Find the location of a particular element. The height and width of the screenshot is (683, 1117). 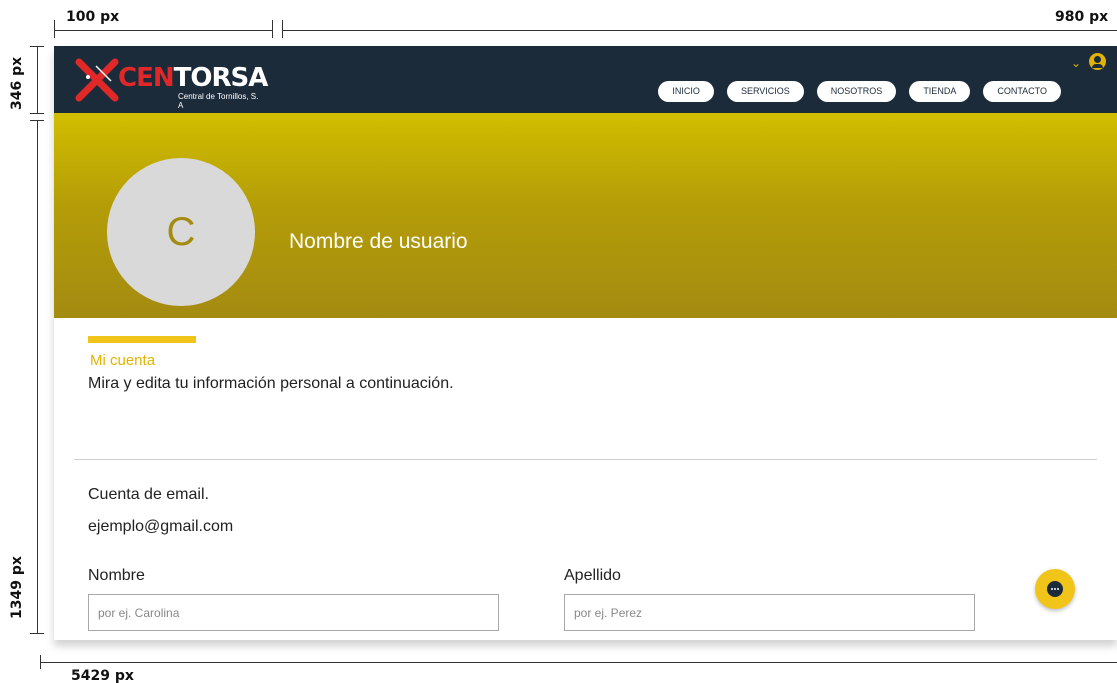

spec-body-line is located at coordinates (37, 376).